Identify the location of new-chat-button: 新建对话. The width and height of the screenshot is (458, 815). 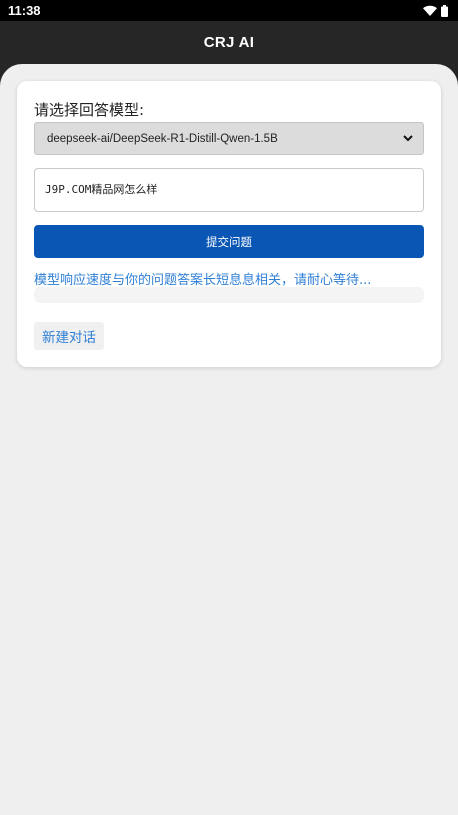
(69, 336).